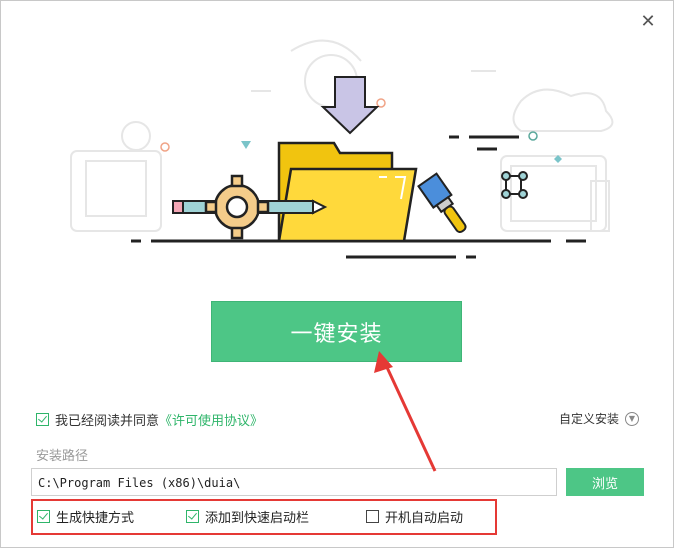  I want to click on option-label: 生成快捷方式, so click(95, 518).